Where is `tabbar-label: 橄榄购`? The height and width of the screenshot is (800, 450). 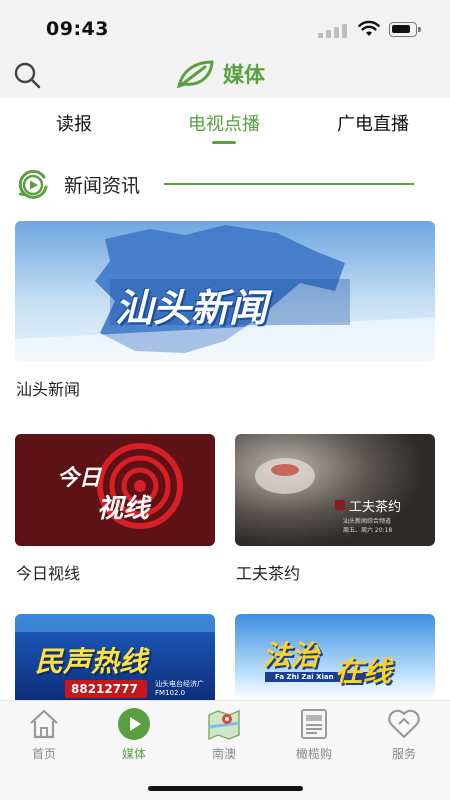 tabbar-label: 橄榄购 is located at coordinates (313, 754).